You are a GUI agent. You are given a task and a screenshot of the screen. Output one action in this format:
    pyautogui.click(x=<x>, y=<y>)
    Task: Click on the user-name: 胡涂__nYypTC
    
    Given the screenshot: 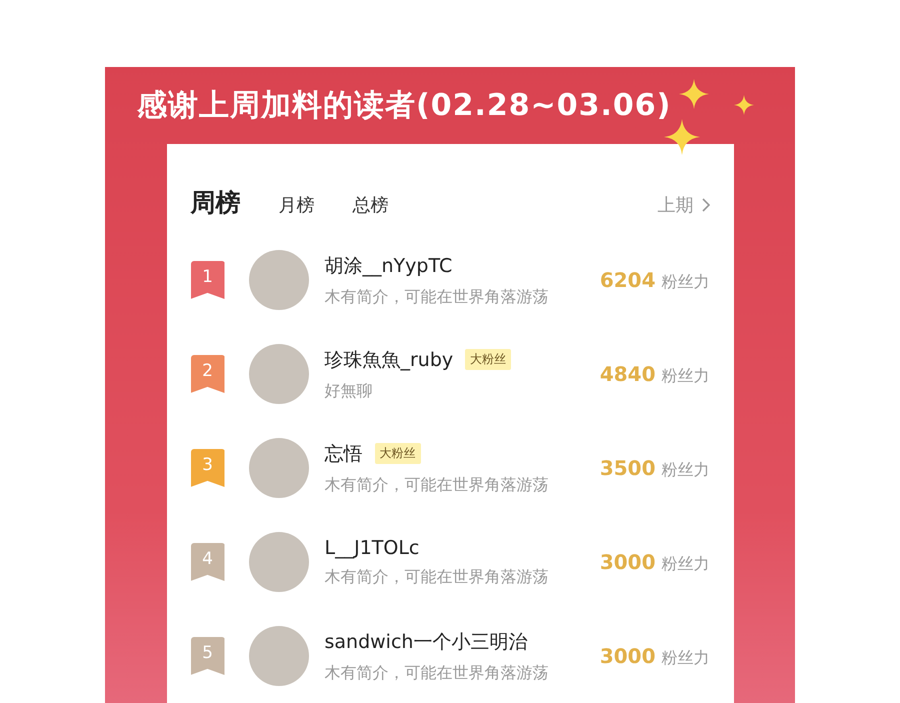 What is the action you would take?
    pyautogui.click(x=388, y=266)
    